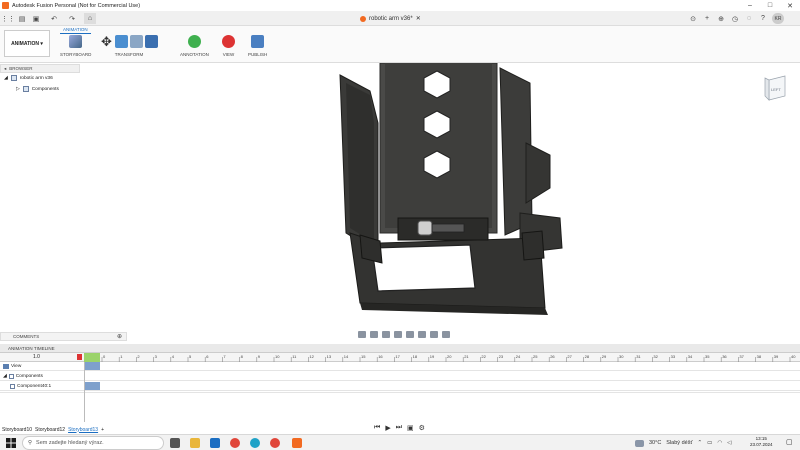 This screenshot has height=450, width=800. I want to click on fusion-taskbar-icon, so click(297, 443).